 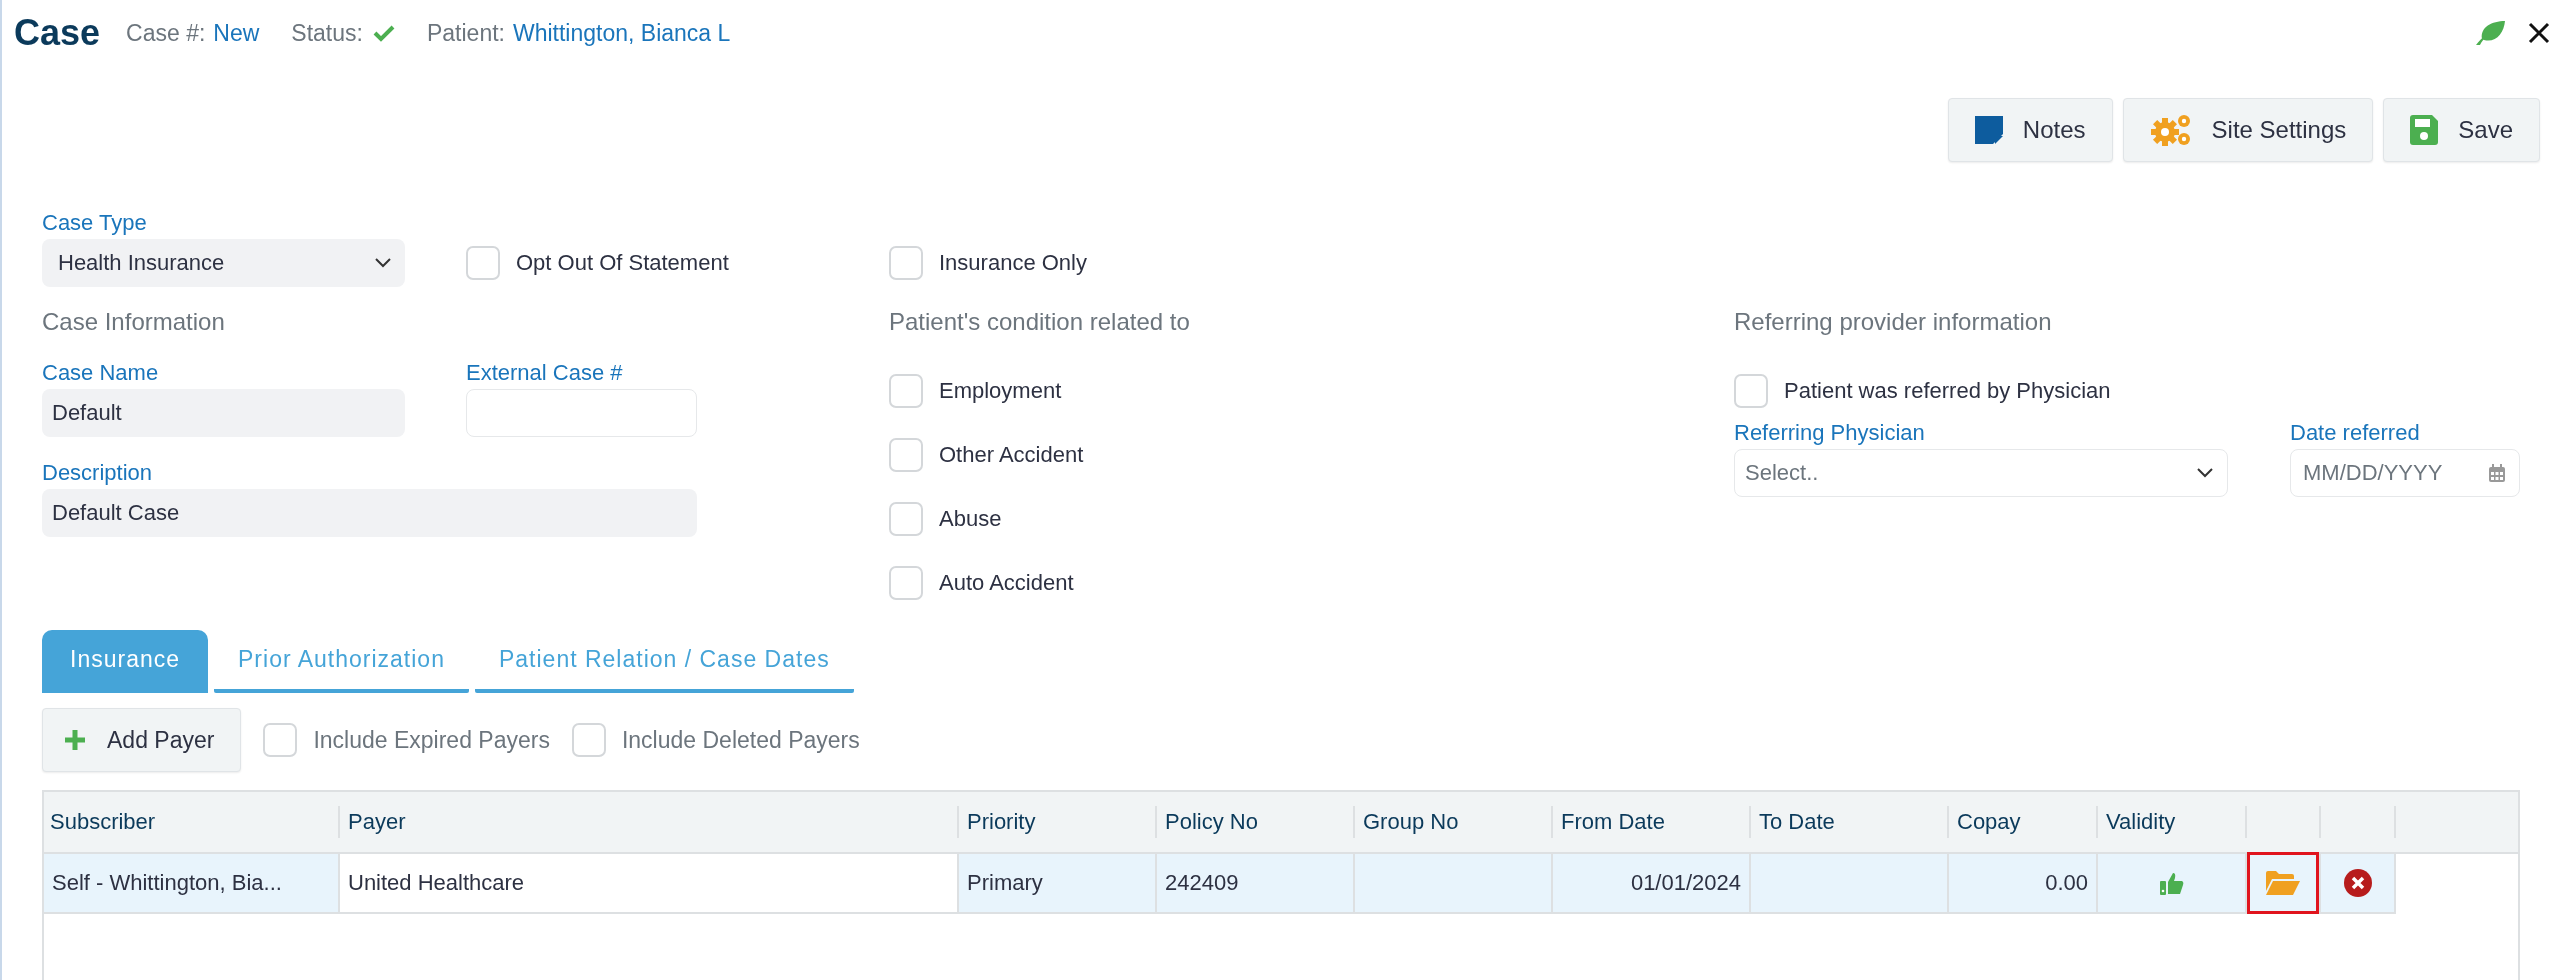 What do you see at coordinates (166, 33) in the screenshot?
I see `case-number-label: Case #:` at bounding box center [166, 33].